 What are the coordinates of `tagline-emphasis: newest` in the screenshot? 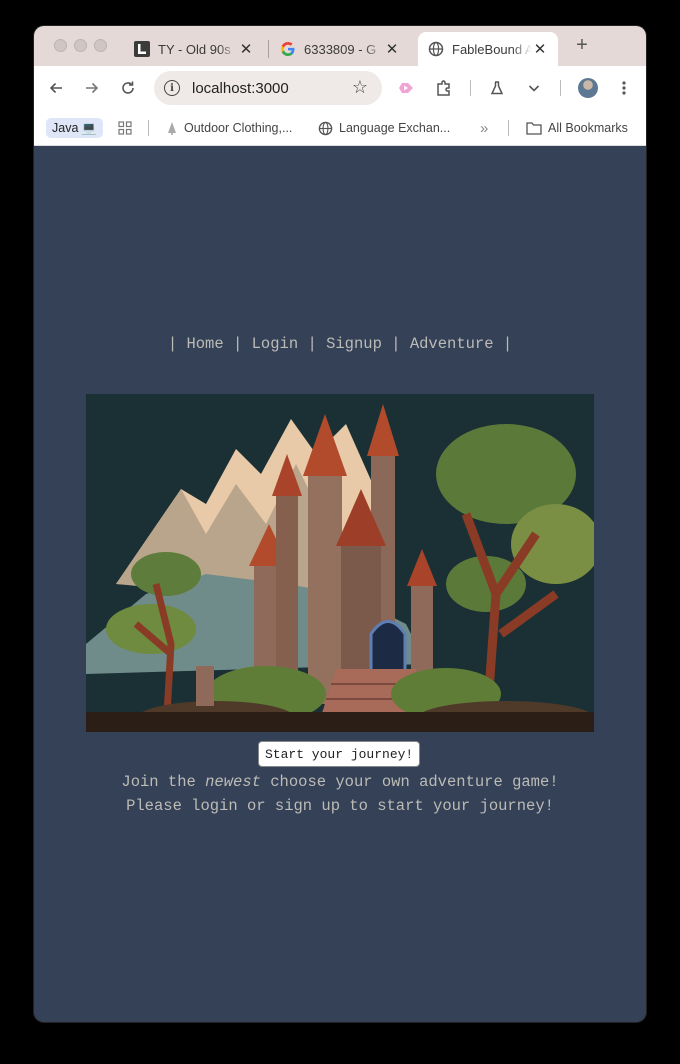 It's located at (233, 782).